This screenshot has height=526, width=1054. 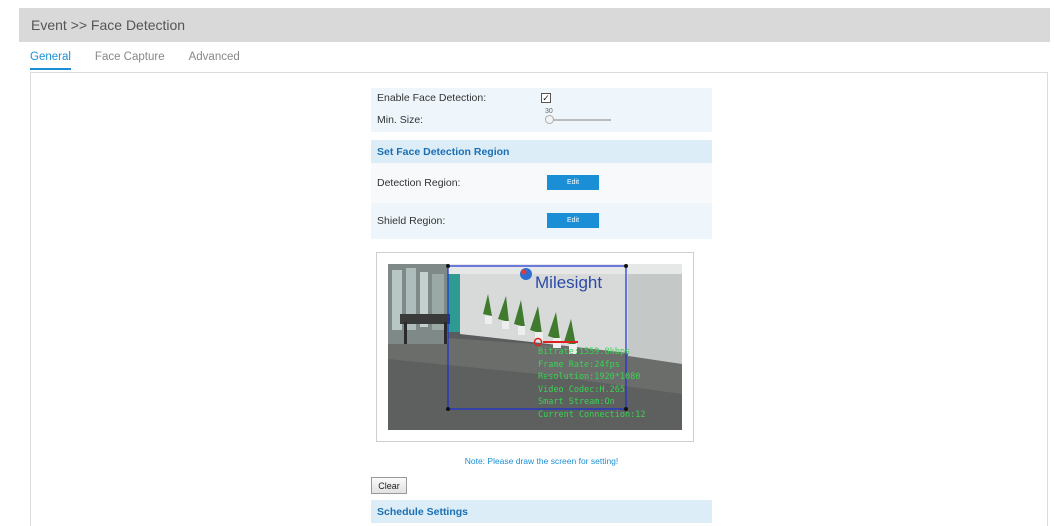 What do you see at coordinates (443, 151) in the screenshot?
I see `region-section-title: Set Face Detection Region` at bounding box center [443, 151].